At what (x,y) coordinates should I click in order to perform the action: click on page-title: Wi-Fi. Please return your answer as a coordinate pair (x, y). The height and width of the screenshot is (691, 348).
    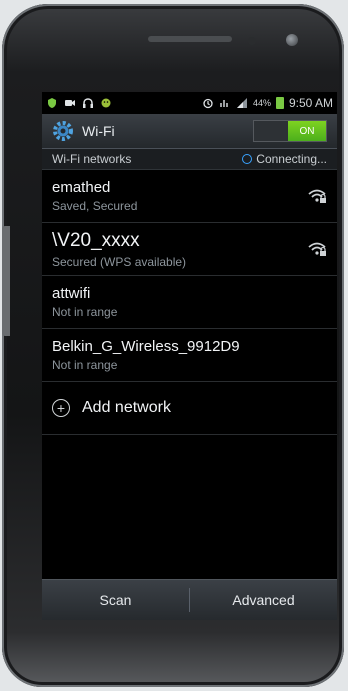
    Looking at the image, I should click on (98, 131).